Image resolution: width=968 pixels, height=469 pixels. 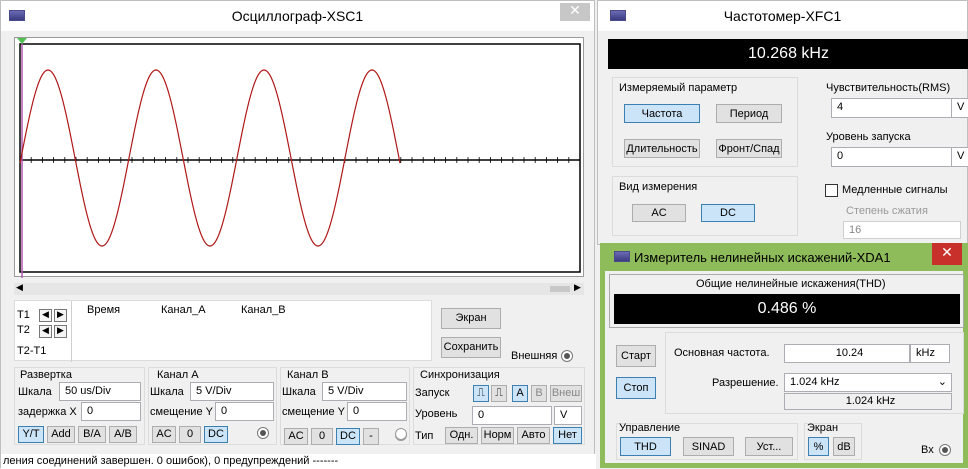 What do you see at coordinates (164, 434) in the screenshot?
I see `channel-a-ac-button: AC` at bounding box center [164, 434].